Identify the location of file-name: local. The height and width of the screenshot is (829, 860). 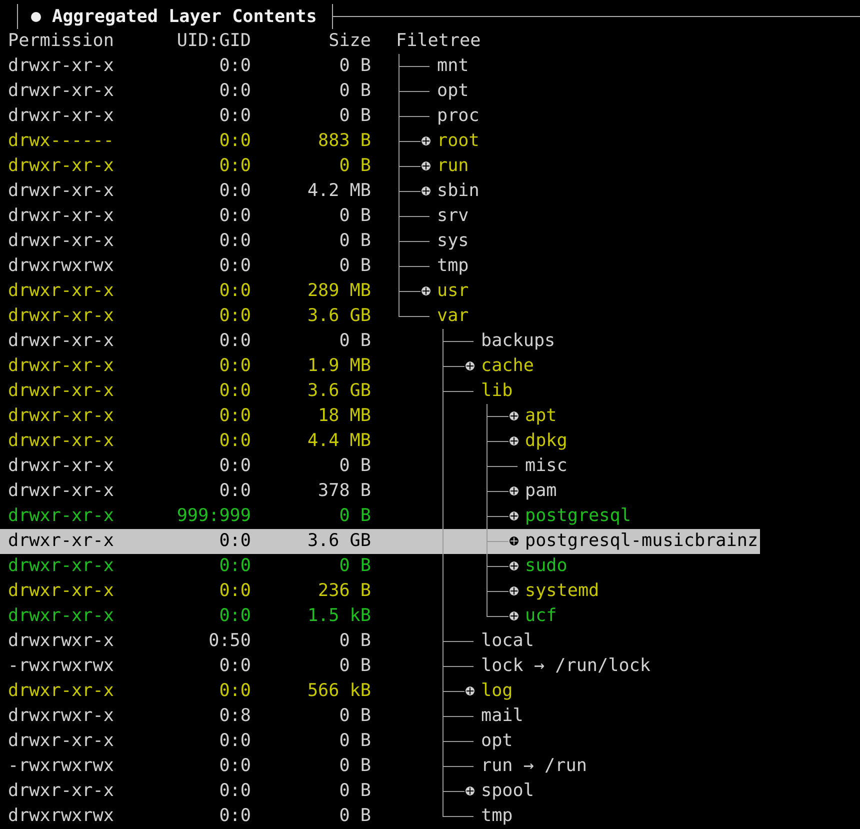
(508, 641).